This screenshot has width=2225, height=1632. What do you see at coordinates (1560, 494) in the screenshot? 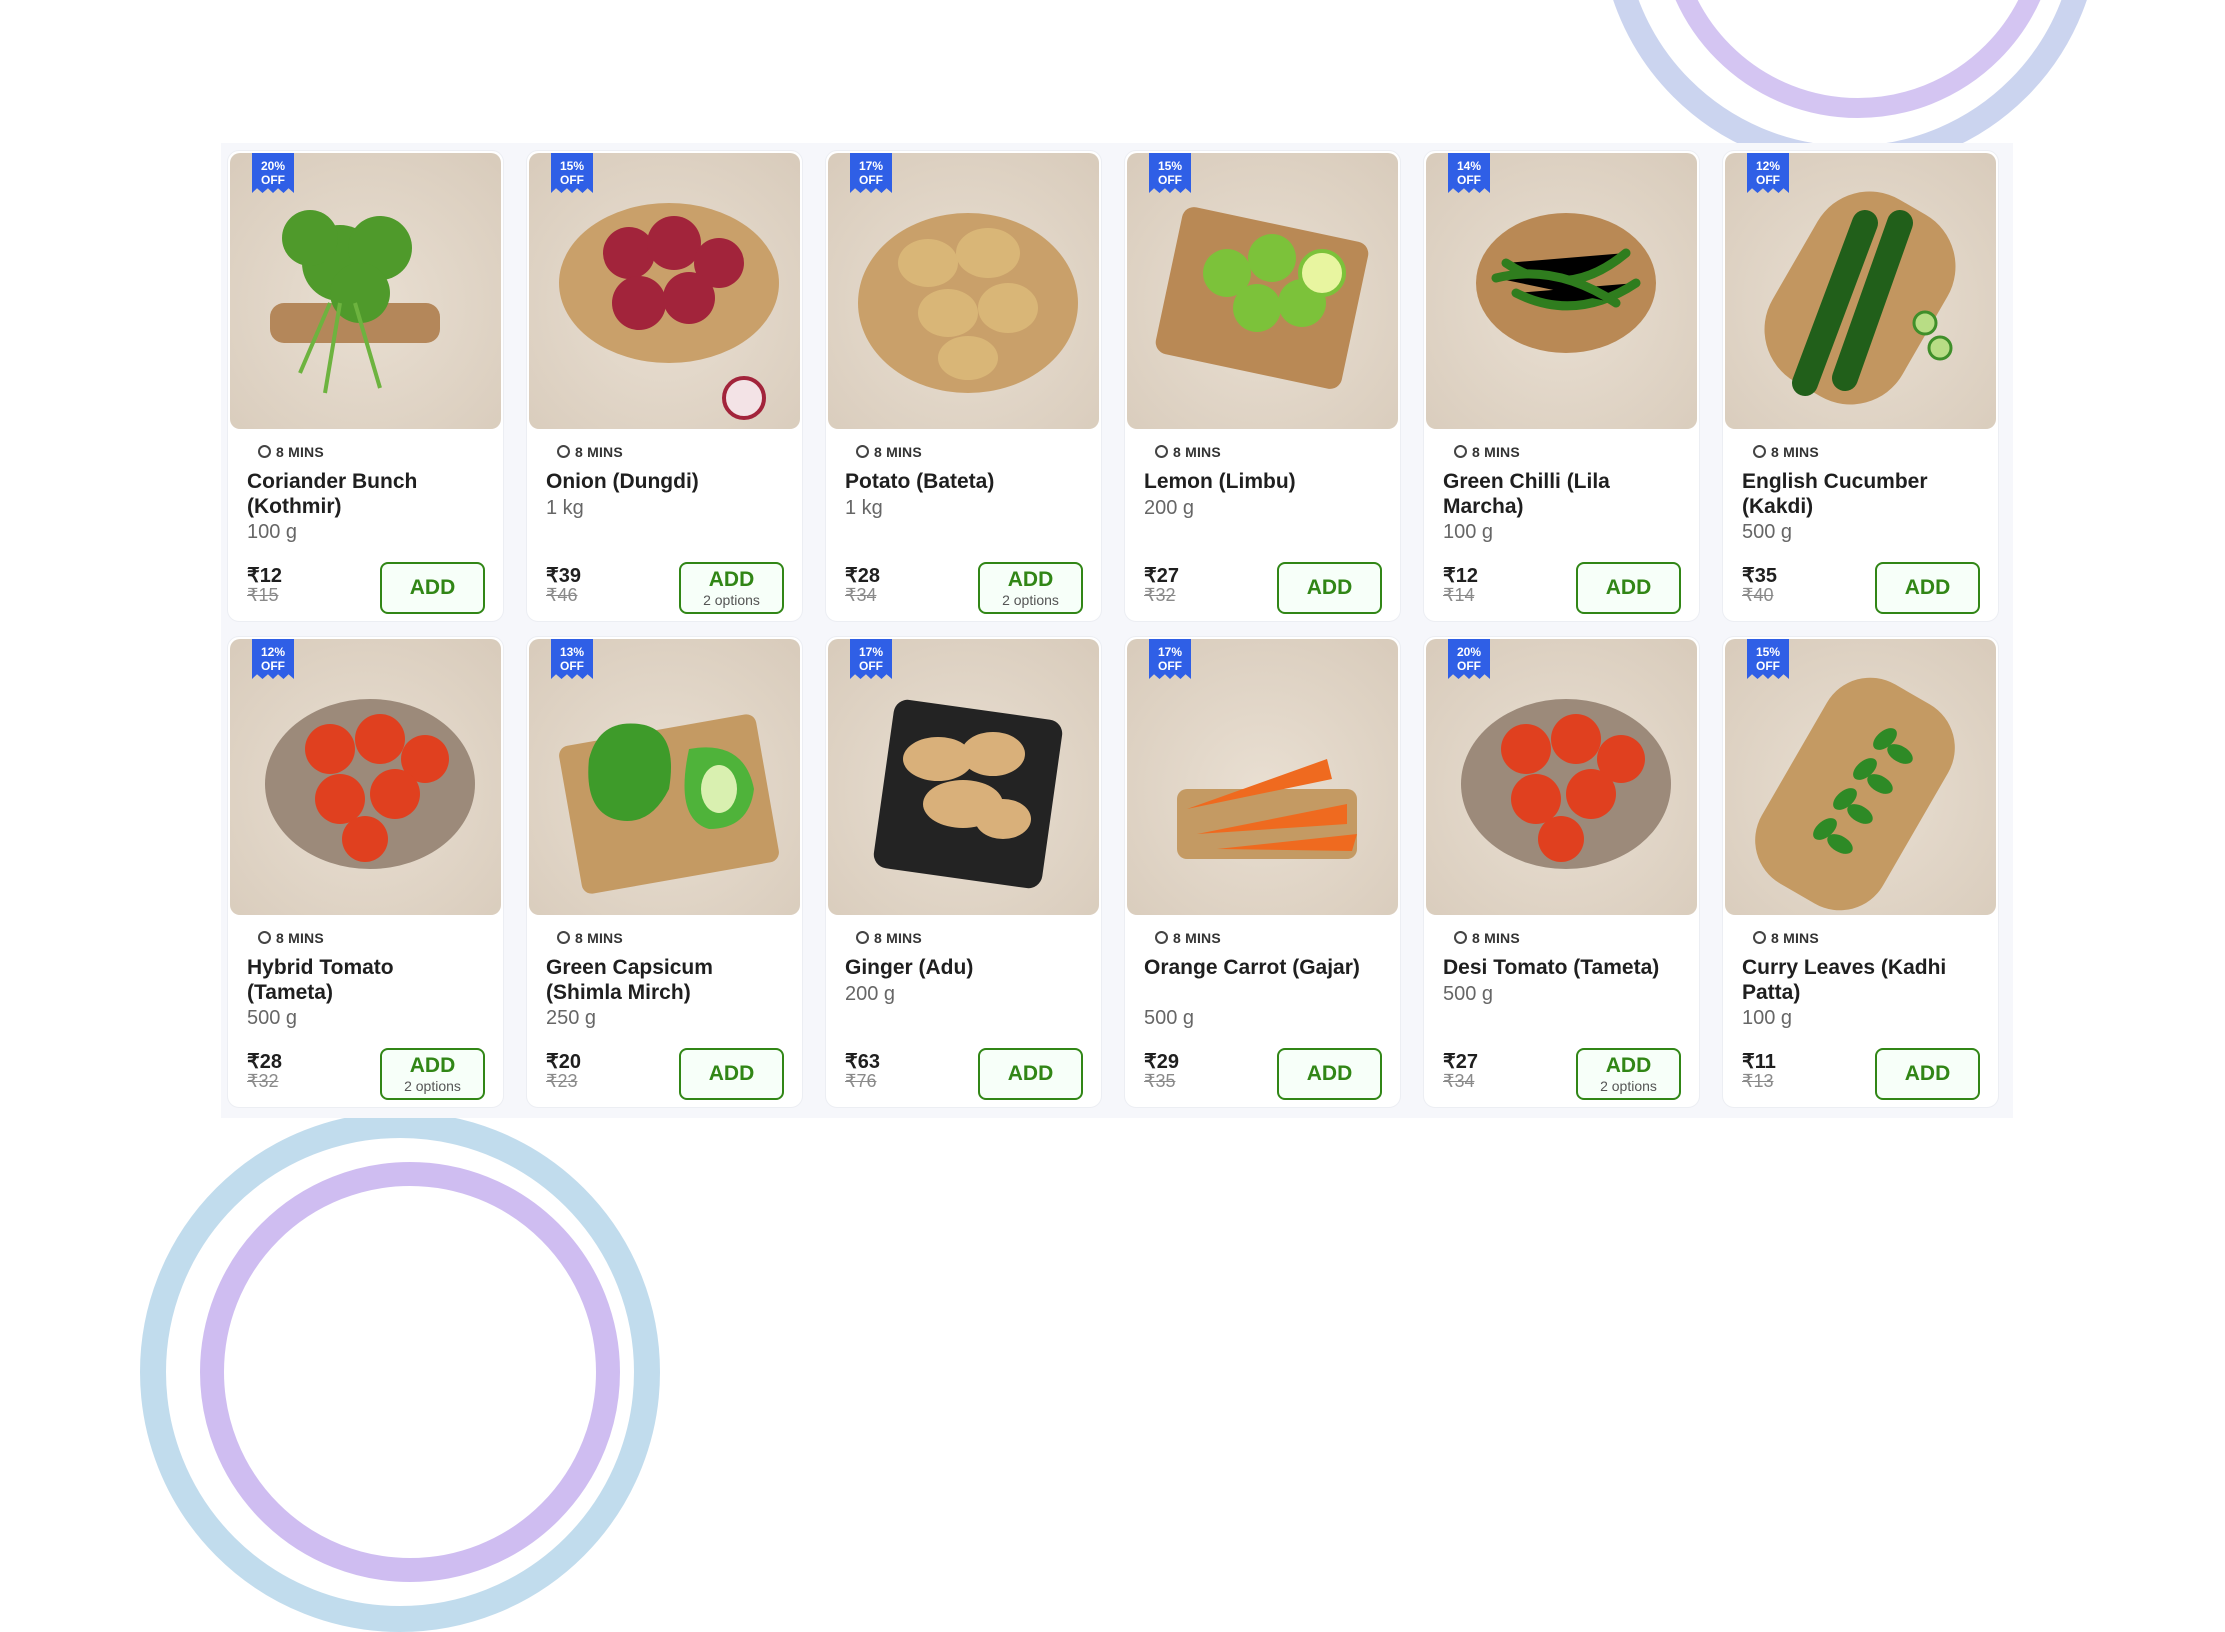
I see `product-name: Green Chilli (Lila Marcha)` at bounding box center [1560, 494].